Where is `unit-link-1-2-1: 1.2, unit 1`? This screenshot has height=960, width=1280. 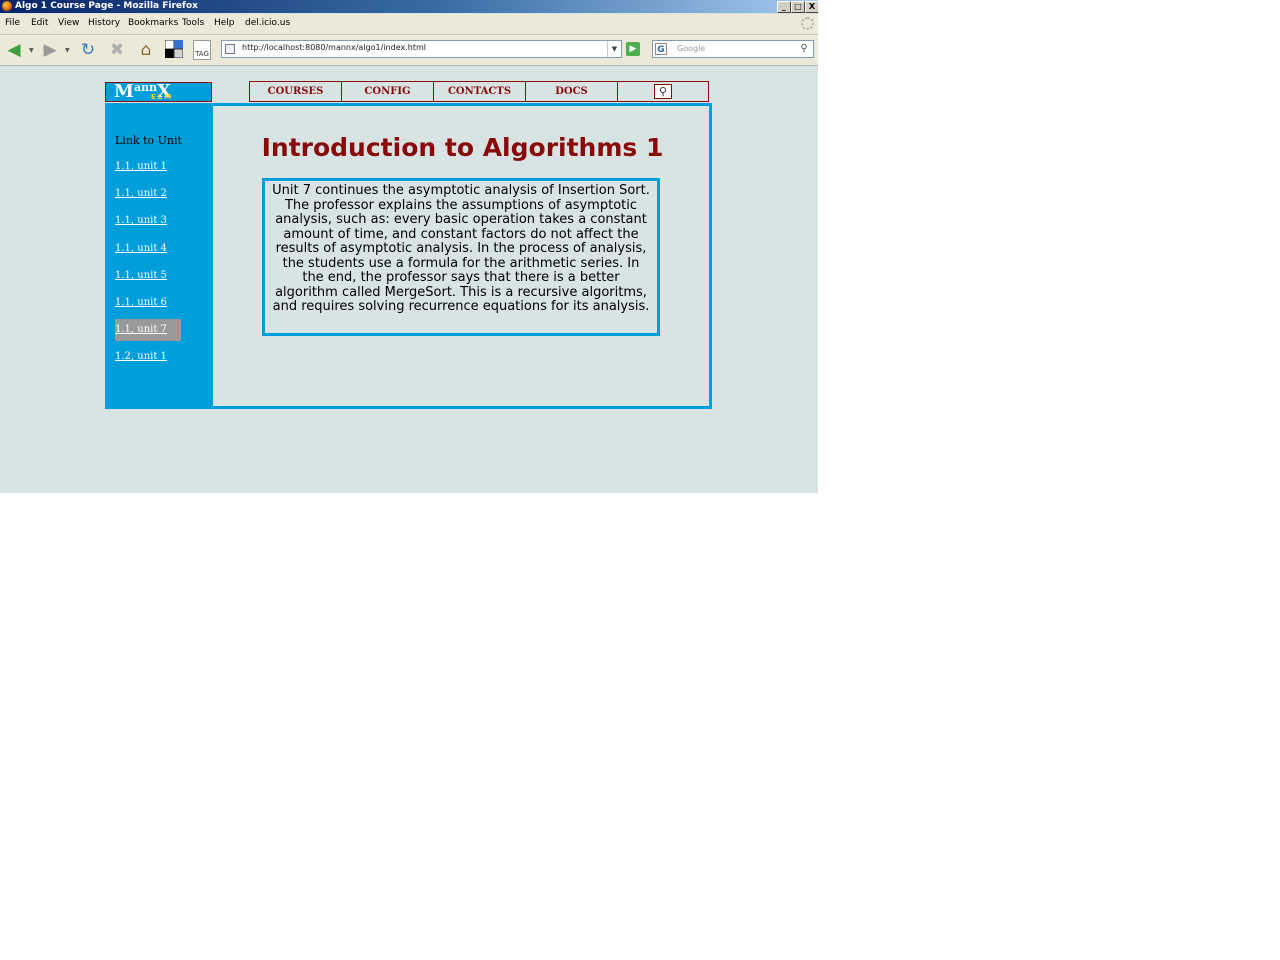
unit-link-1-2-1: 1.2, unit 1 is located at coordinates (148, 357).